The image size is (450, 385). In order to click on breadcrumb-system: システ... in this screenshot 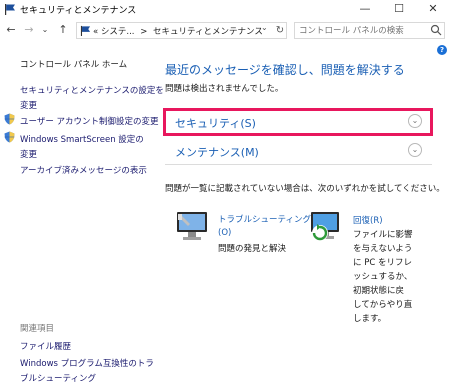, I will do `click(118, 32)`.